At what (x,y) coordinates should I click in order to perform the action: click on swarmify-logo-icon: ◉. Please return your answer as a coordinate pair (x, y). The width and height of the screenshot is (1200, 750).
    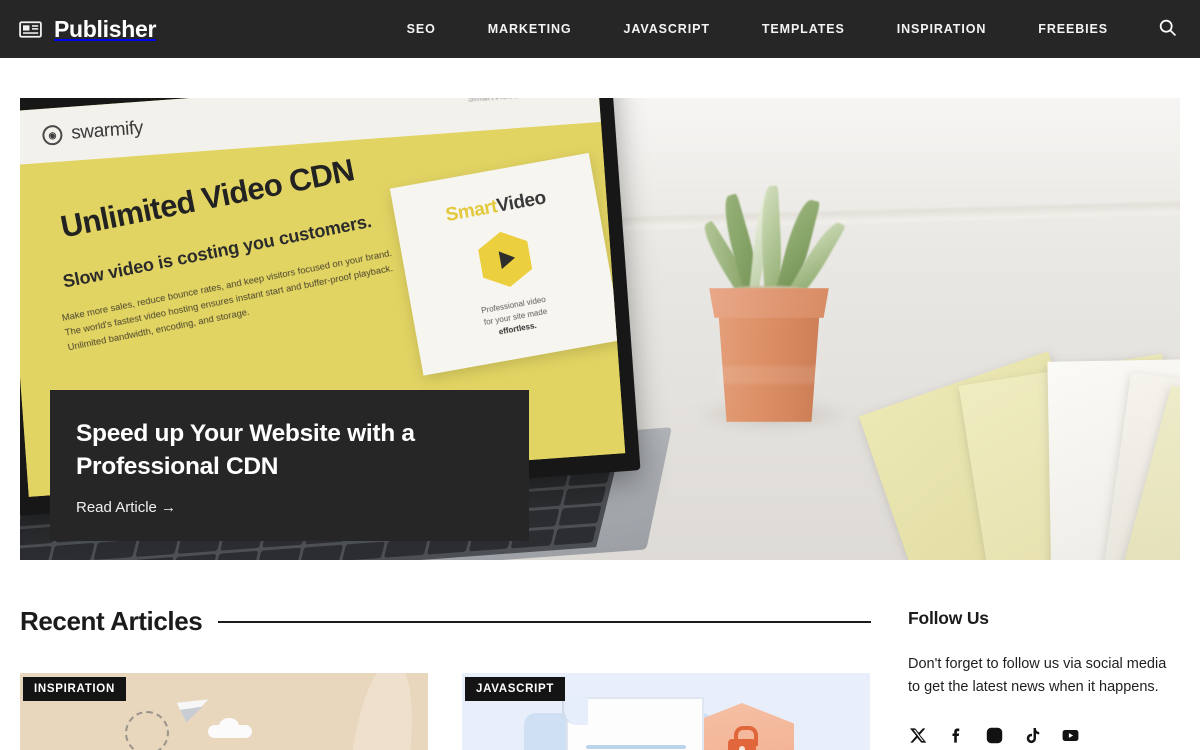
    Looking at the image, I should click on (52, 135).